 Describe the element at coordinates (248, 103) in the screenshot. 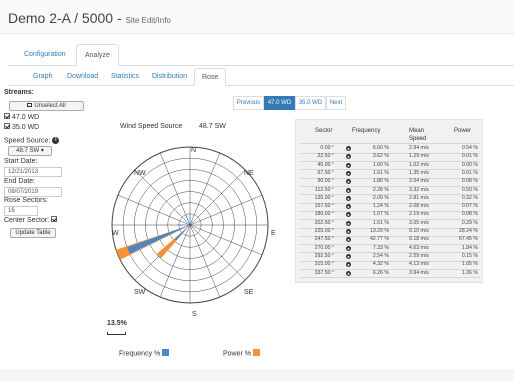

I see `previous-button: Previous` at that location.